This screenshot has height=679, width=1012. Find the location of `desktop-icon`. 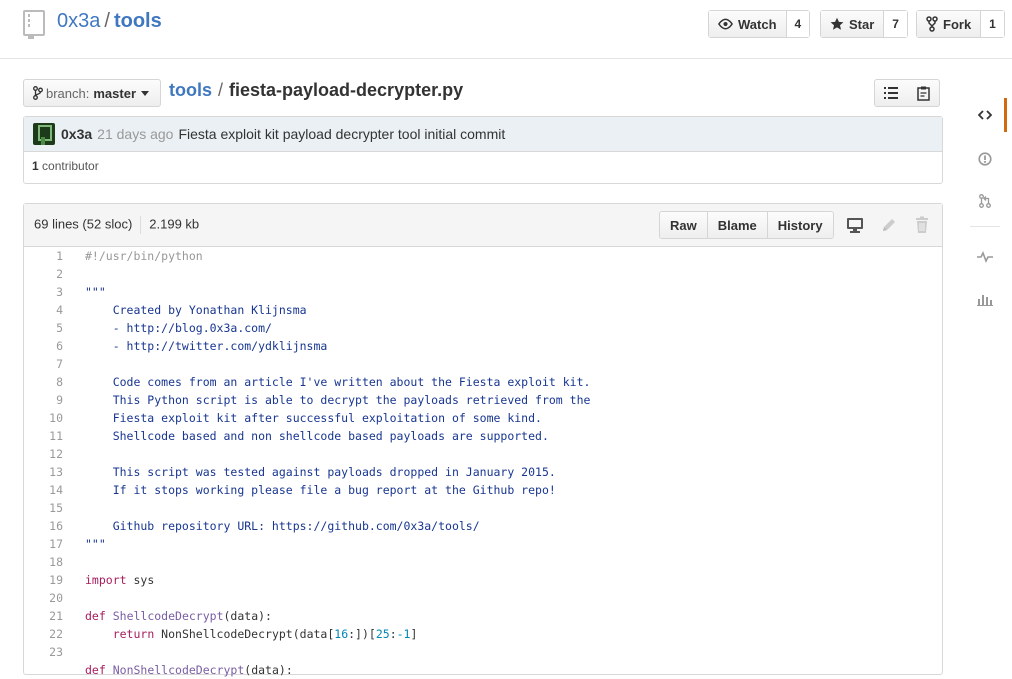

desktop-icon is located at coordinates (855, 225).